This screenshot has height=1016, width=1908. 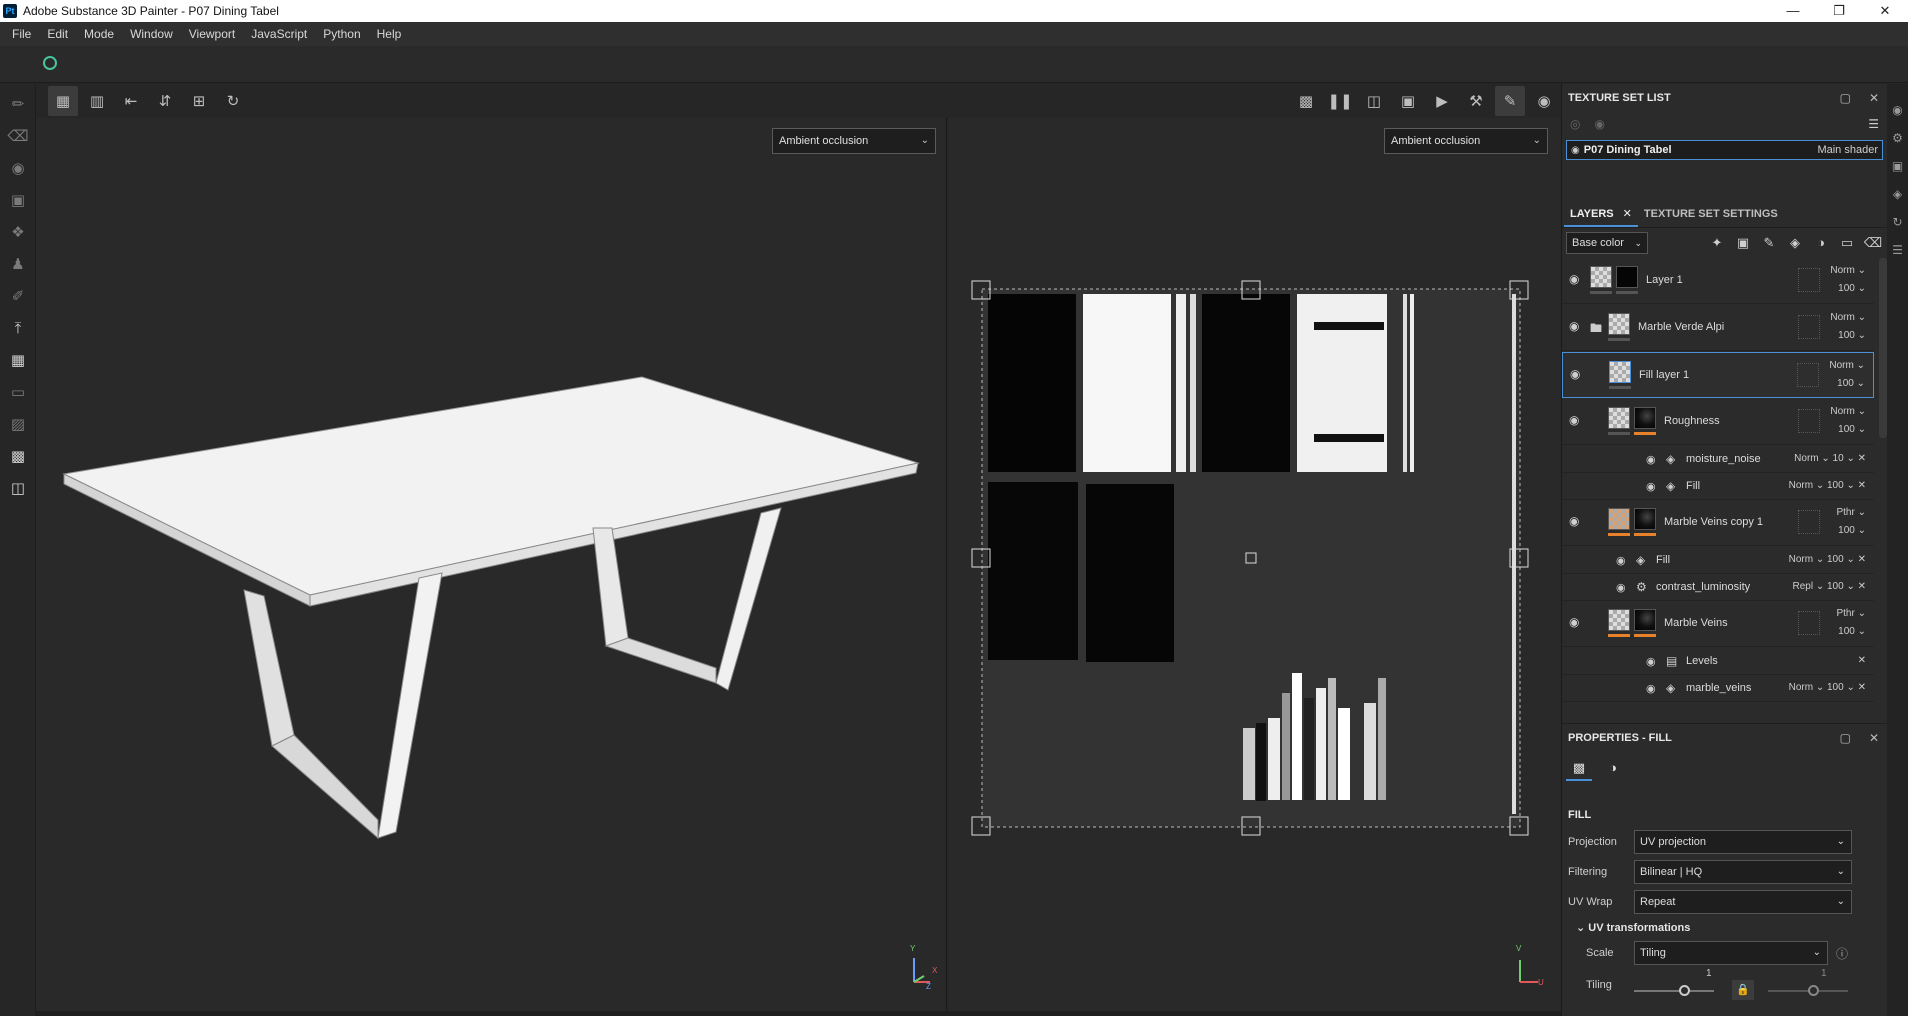 What do you see at coordinates (18, 232) in the screenshot?
I see `smudge-tool-icon: ❖` at bounding box center [18, 232].